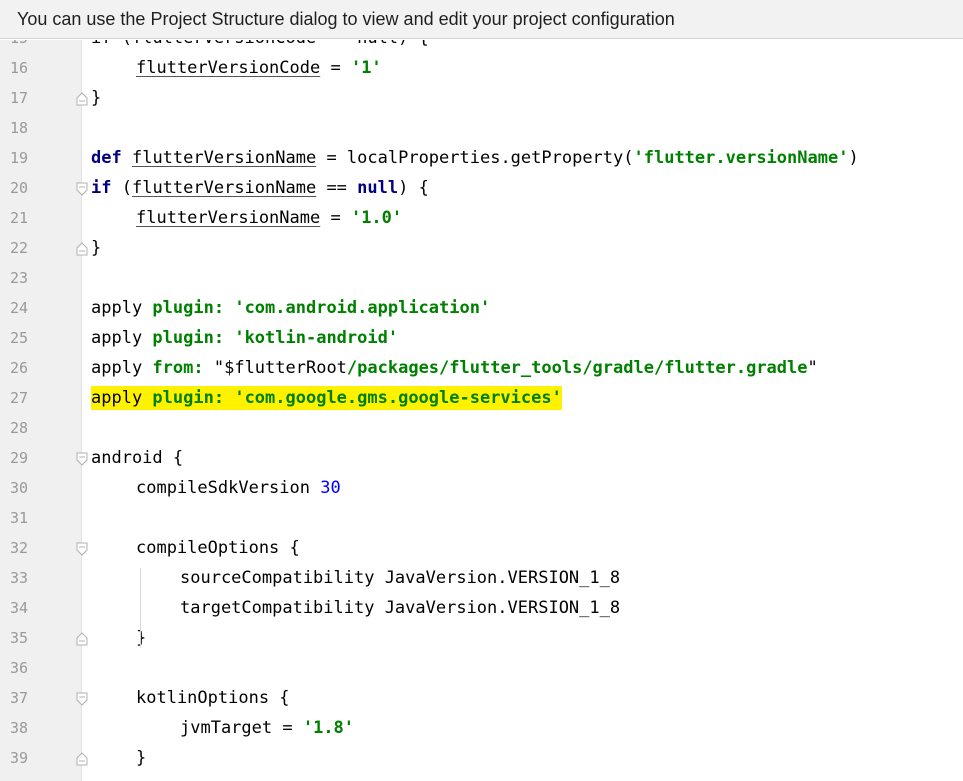 The height and width of the screenshot is (781, 963). I want to click on line-number: 32, so click(18, 548).